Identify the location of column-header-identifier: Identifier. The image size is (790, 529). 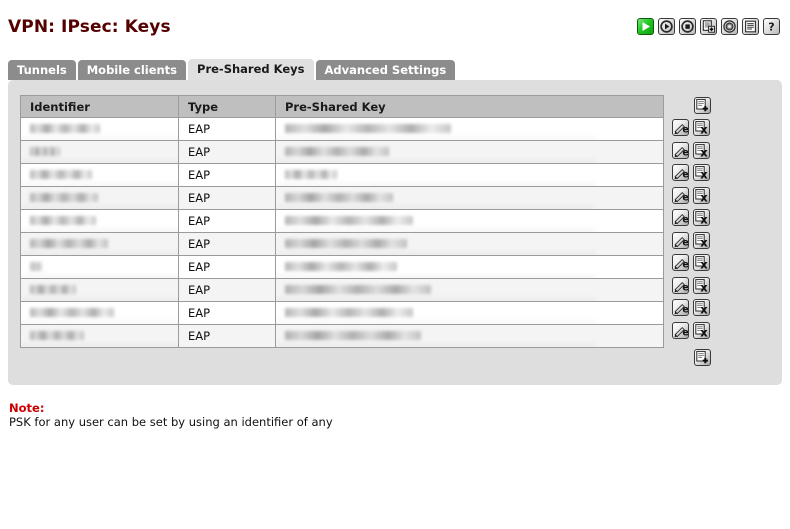
(99, 106).